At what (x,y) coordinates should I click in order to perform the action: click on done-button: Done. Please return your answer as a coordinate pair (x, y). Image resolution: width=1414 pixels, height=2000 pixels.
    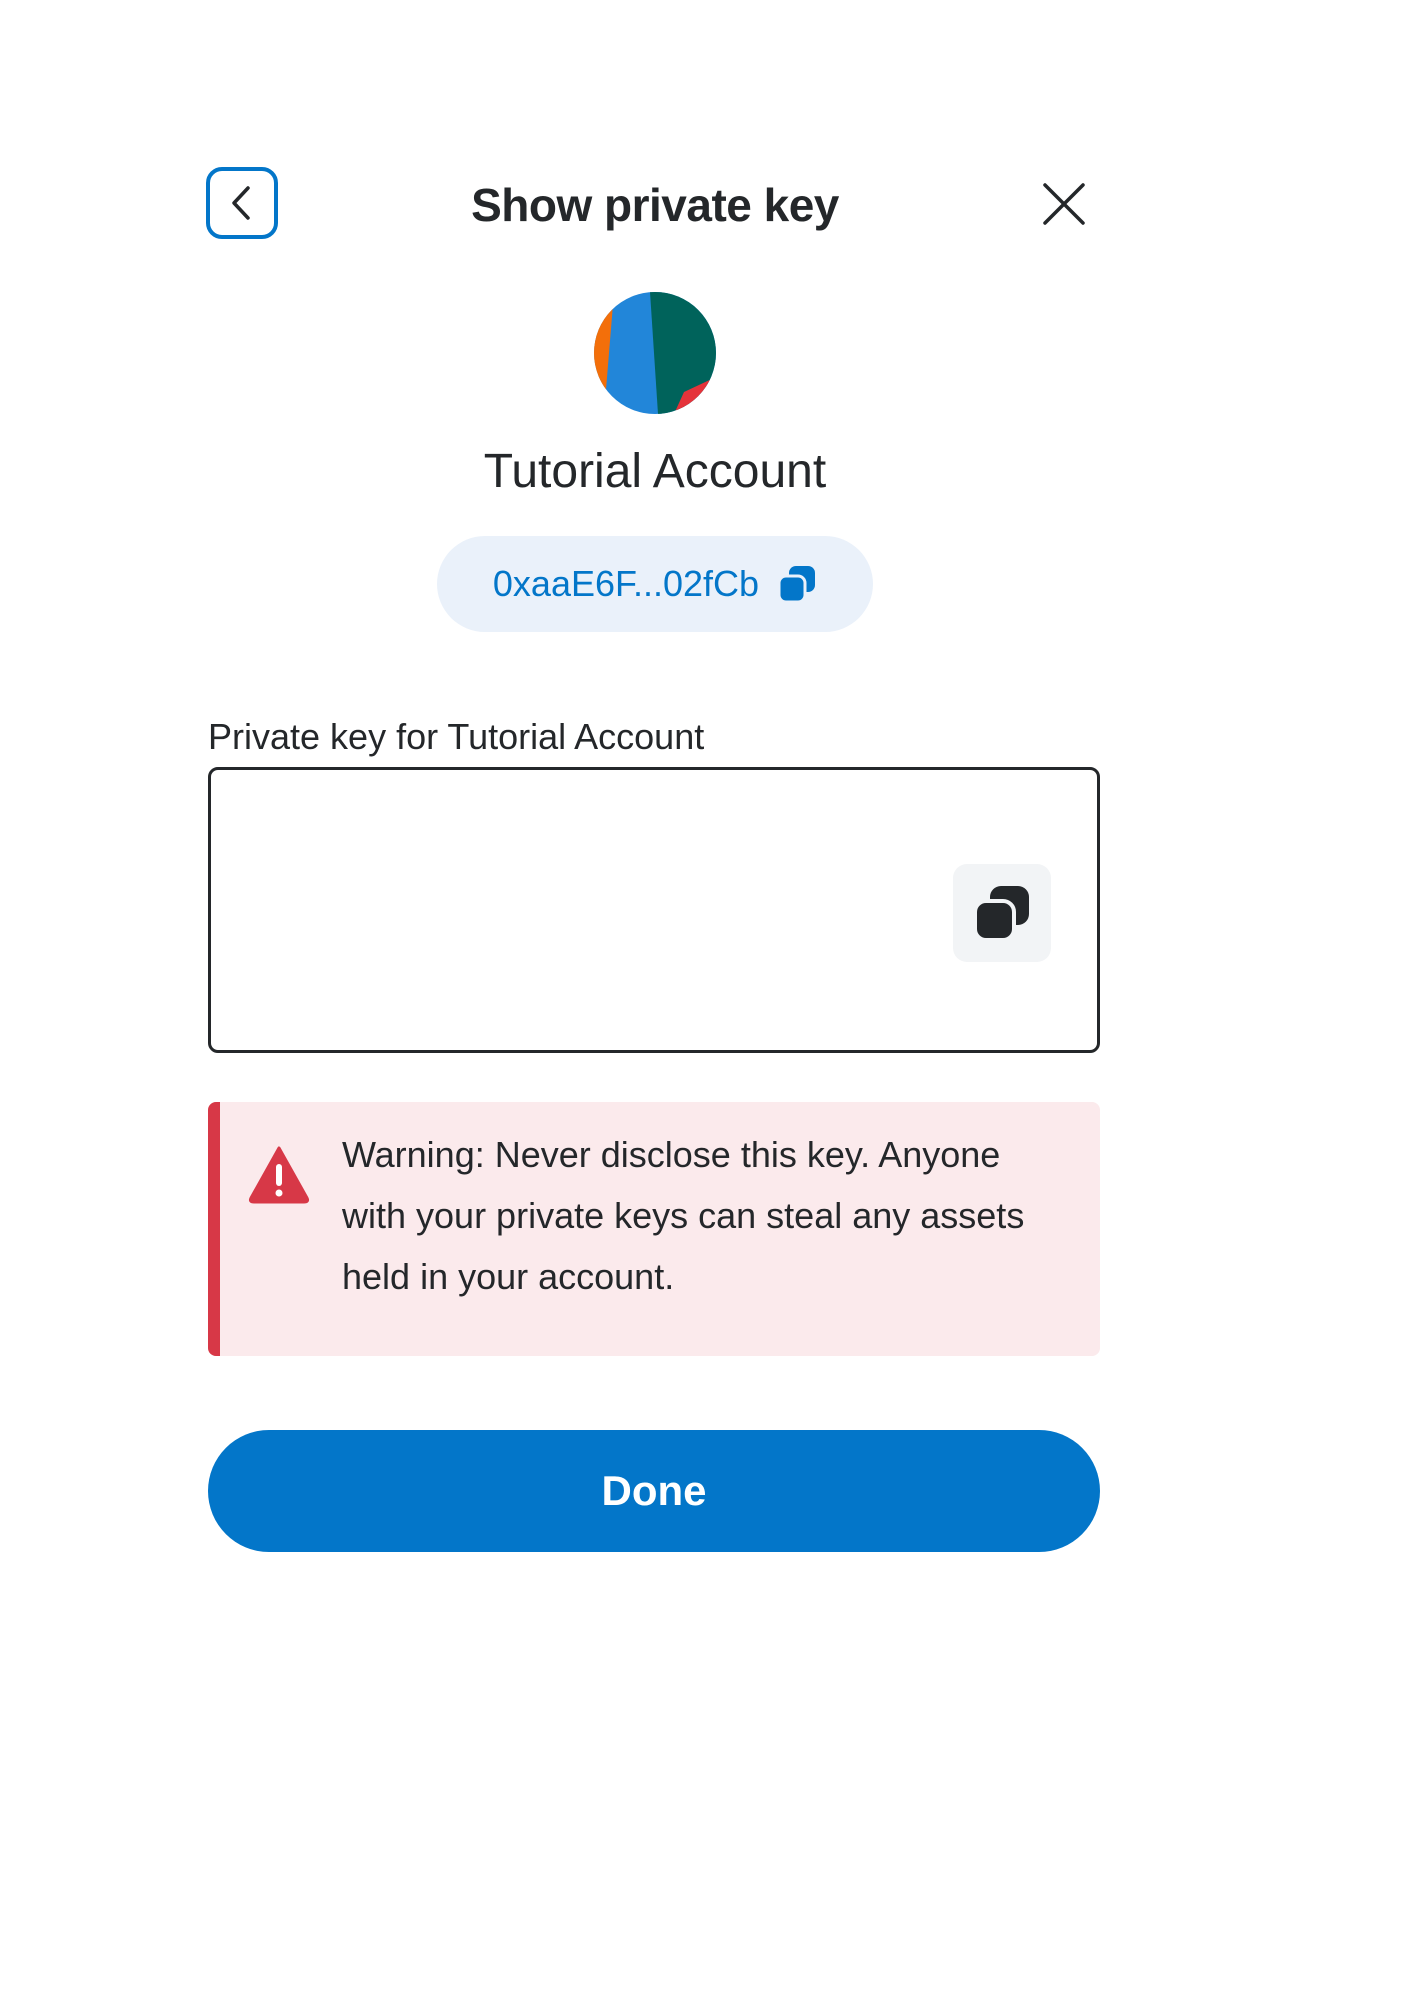
    Looking at the image, I should click on (654, 1491).